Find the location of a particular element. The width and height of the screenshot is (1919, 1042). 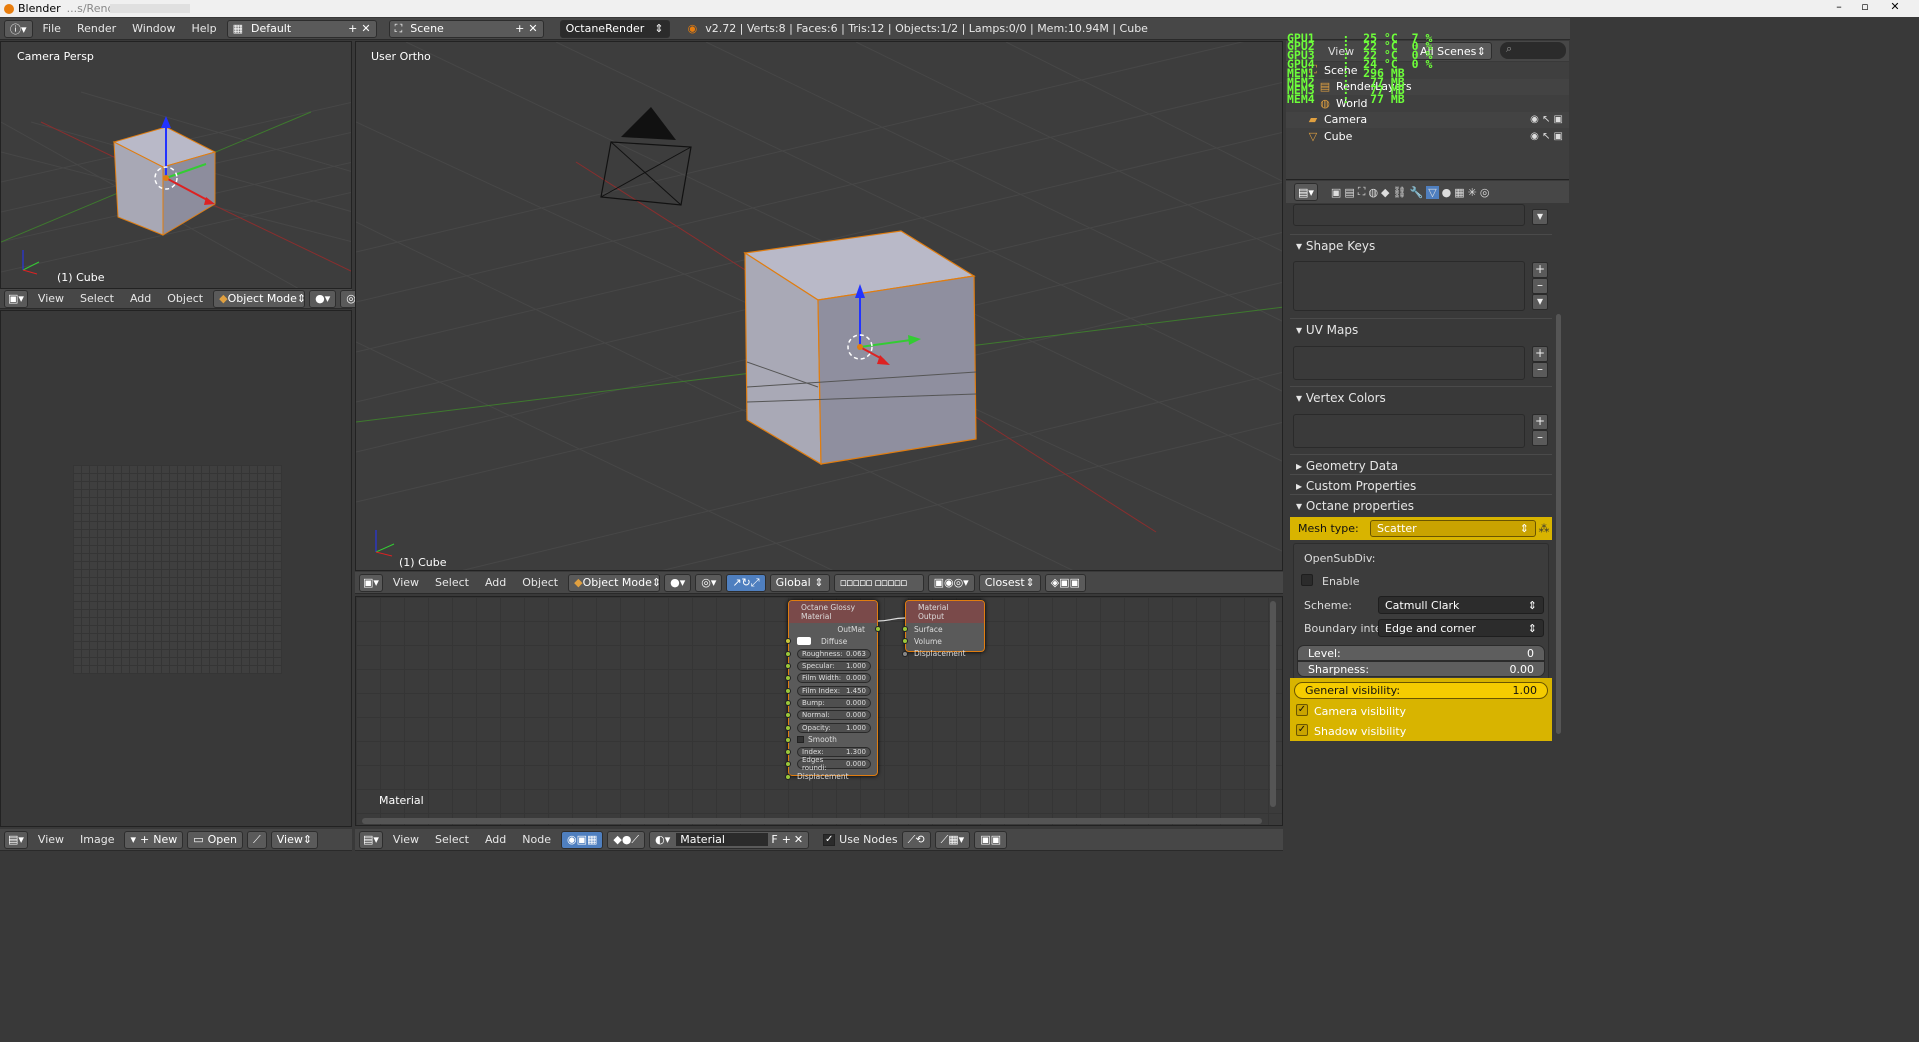

shadow-visibility-checkbox: ✓ is located at coordinates (1302, 730).